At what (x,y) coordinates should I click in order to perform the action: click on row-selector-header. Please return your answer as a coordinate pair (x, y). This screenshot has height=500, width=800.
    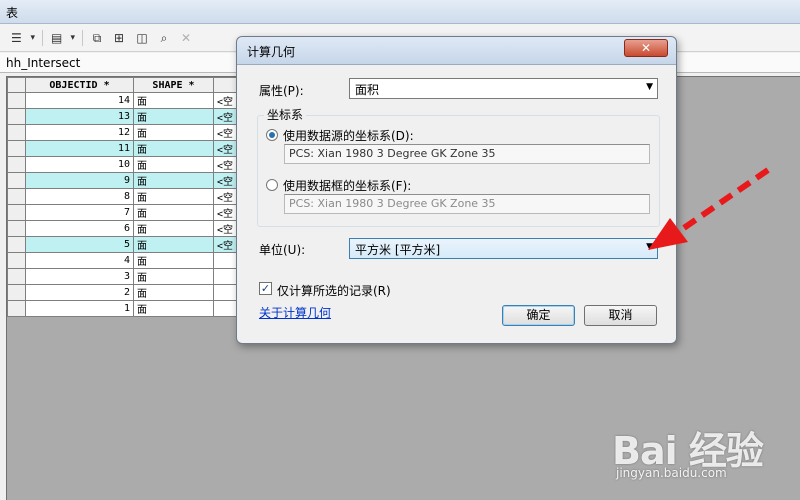
    Looking at the image, I should click on (16, 85).